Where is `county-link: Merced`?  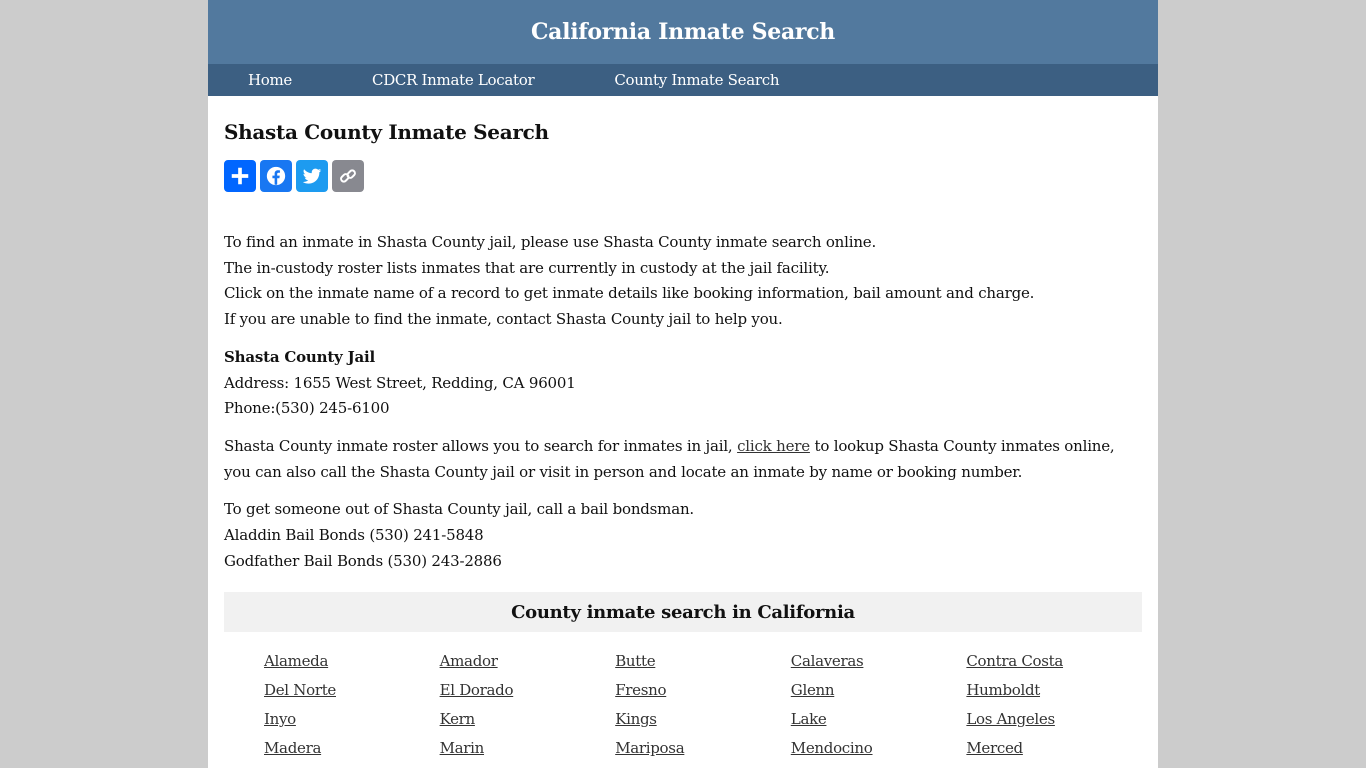 county-link: Merced is located at coordinates (994, 748).